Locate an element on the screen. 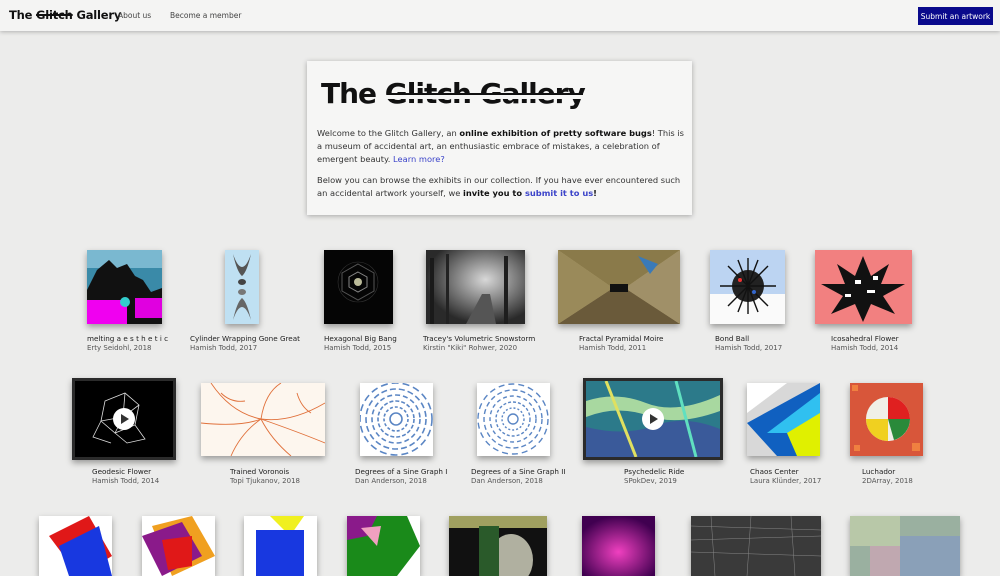 Image resolution: width=1000 pixels, height=576 pixels. logo-text-post: Gallery is located at coordinates (97, 15).